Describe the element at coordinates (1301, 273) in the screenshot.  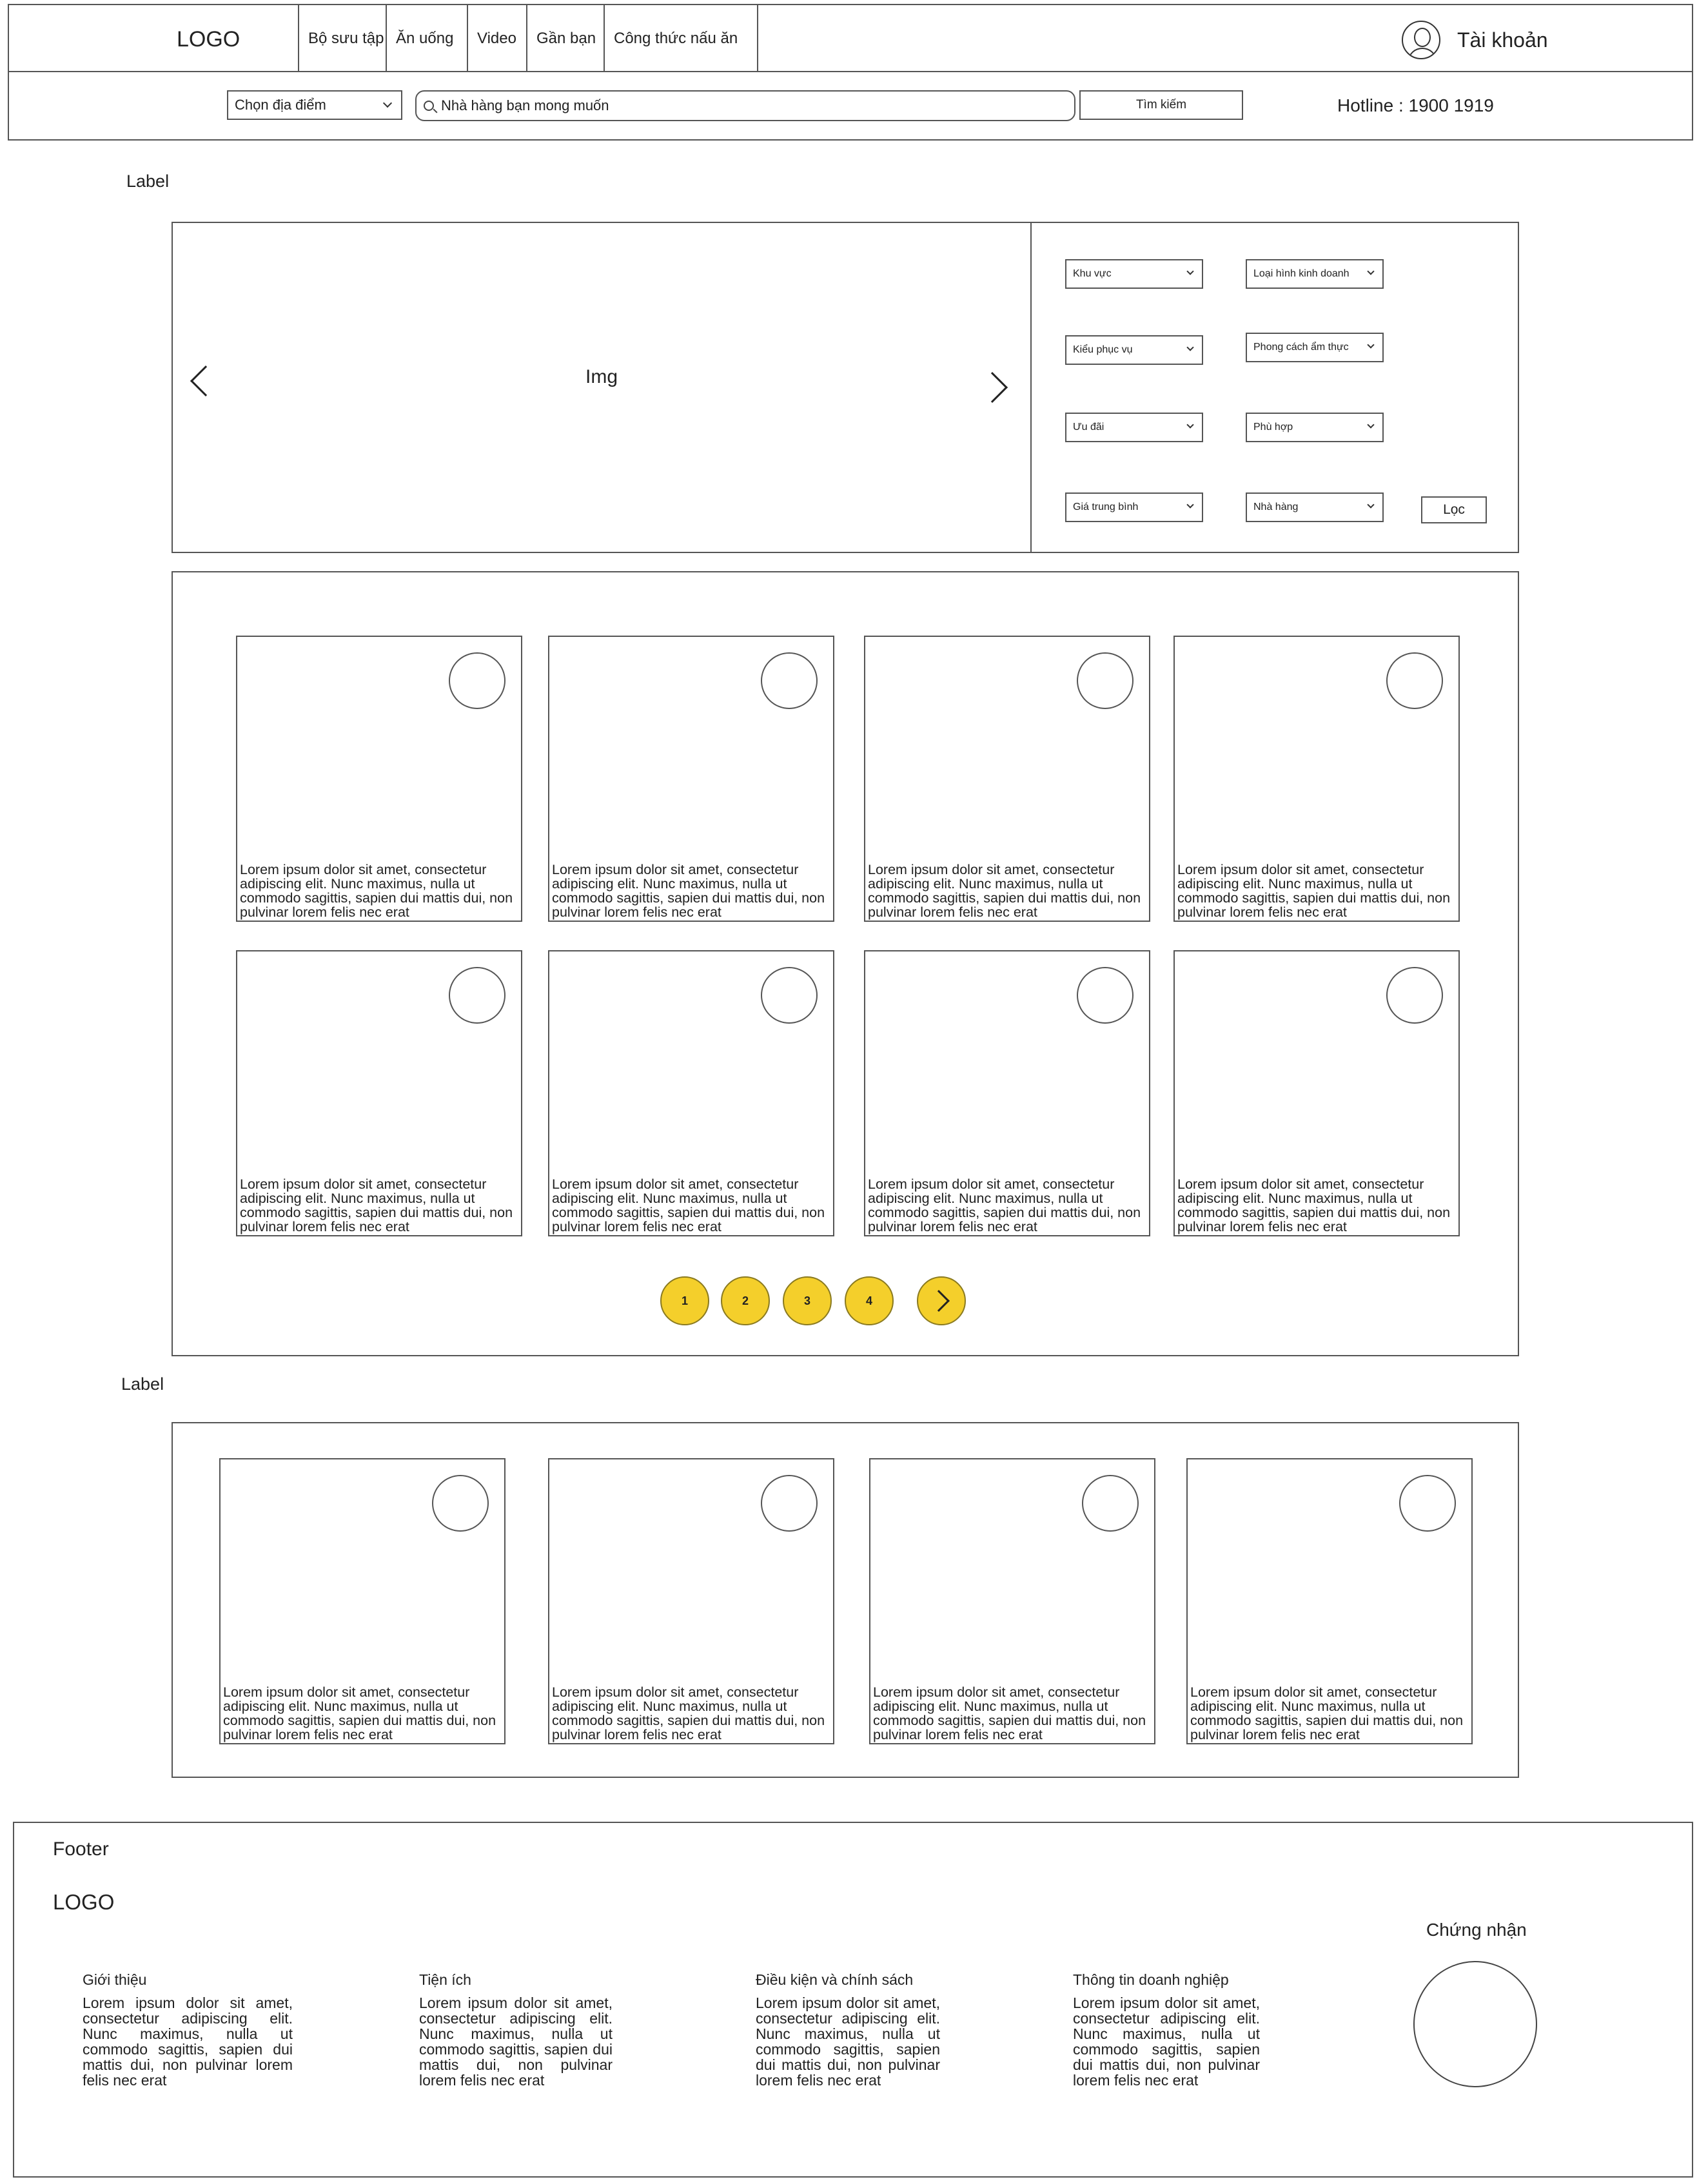
I see `filter-label: Loại hình kinh doanh` at that location.